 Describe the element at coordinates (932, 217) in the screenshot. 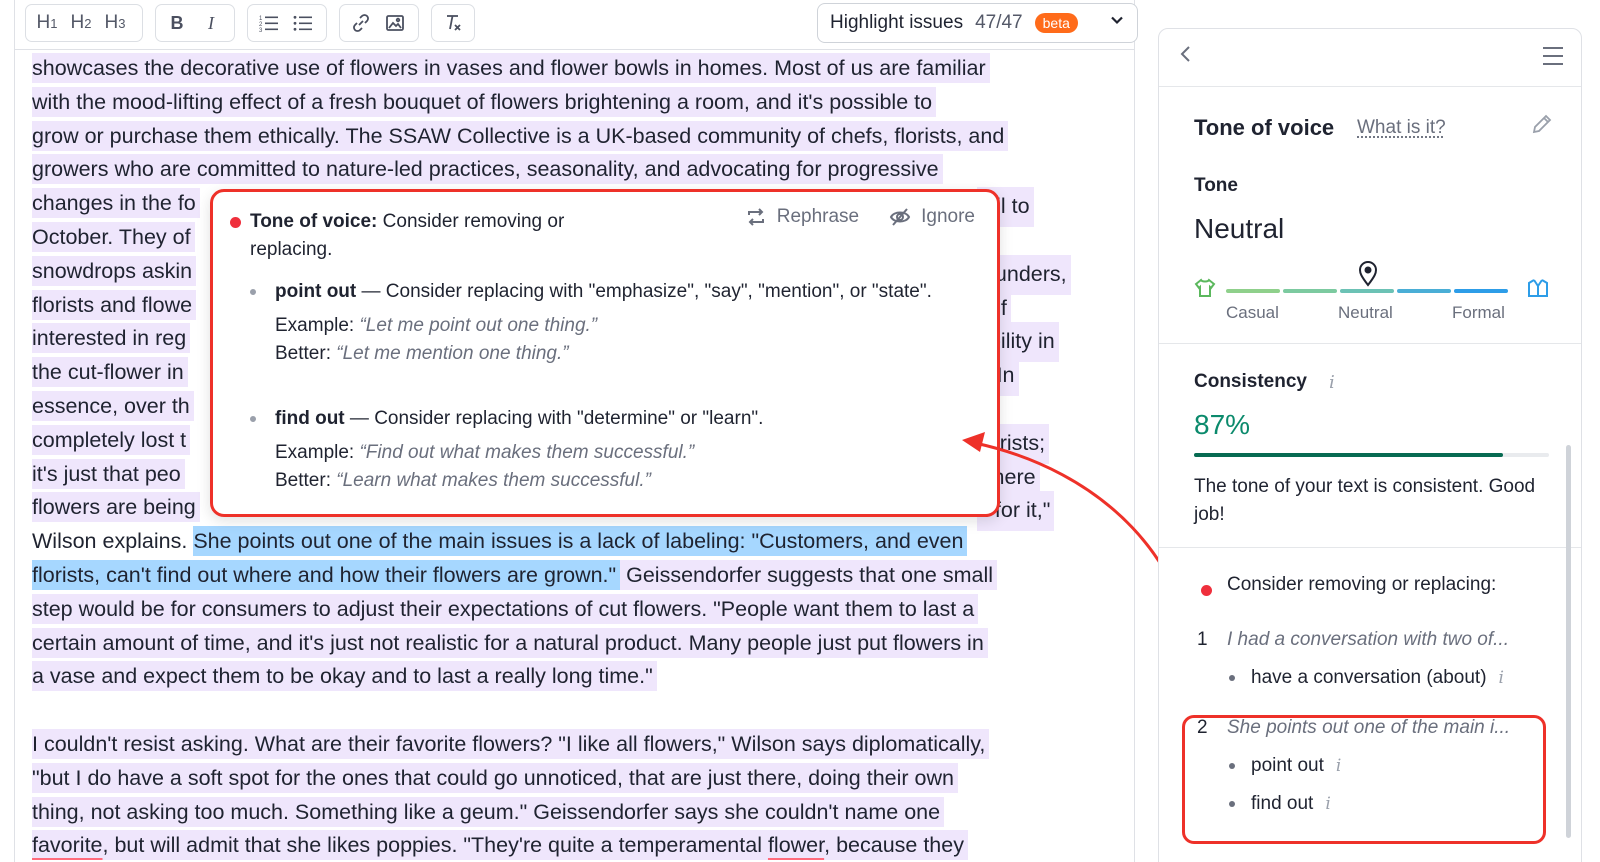

I see `ignore-button: Ignore` at that location.